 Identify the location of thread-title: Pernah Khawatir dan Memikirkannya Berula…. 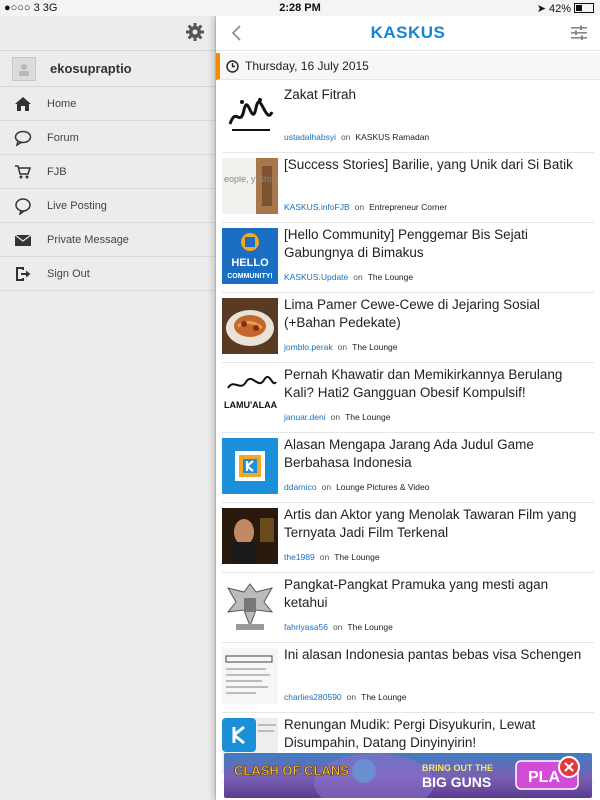
(438, 384).